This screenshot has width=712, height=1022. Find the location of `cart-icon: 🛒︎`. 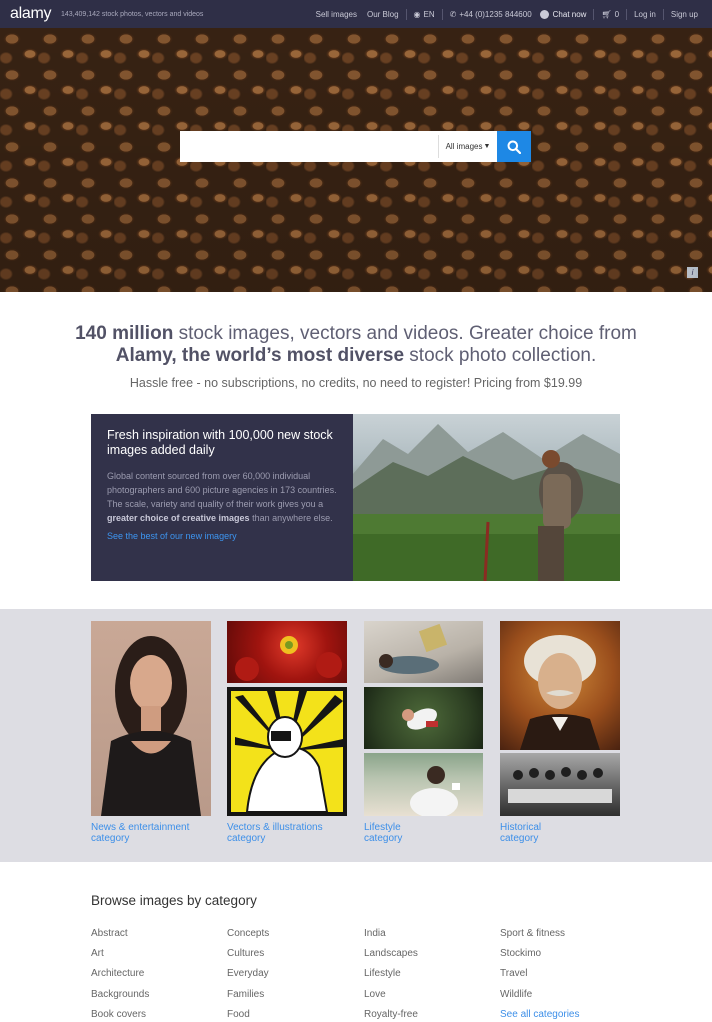

cart-icon: 🛒︎ is located at coordinates (606, 14).